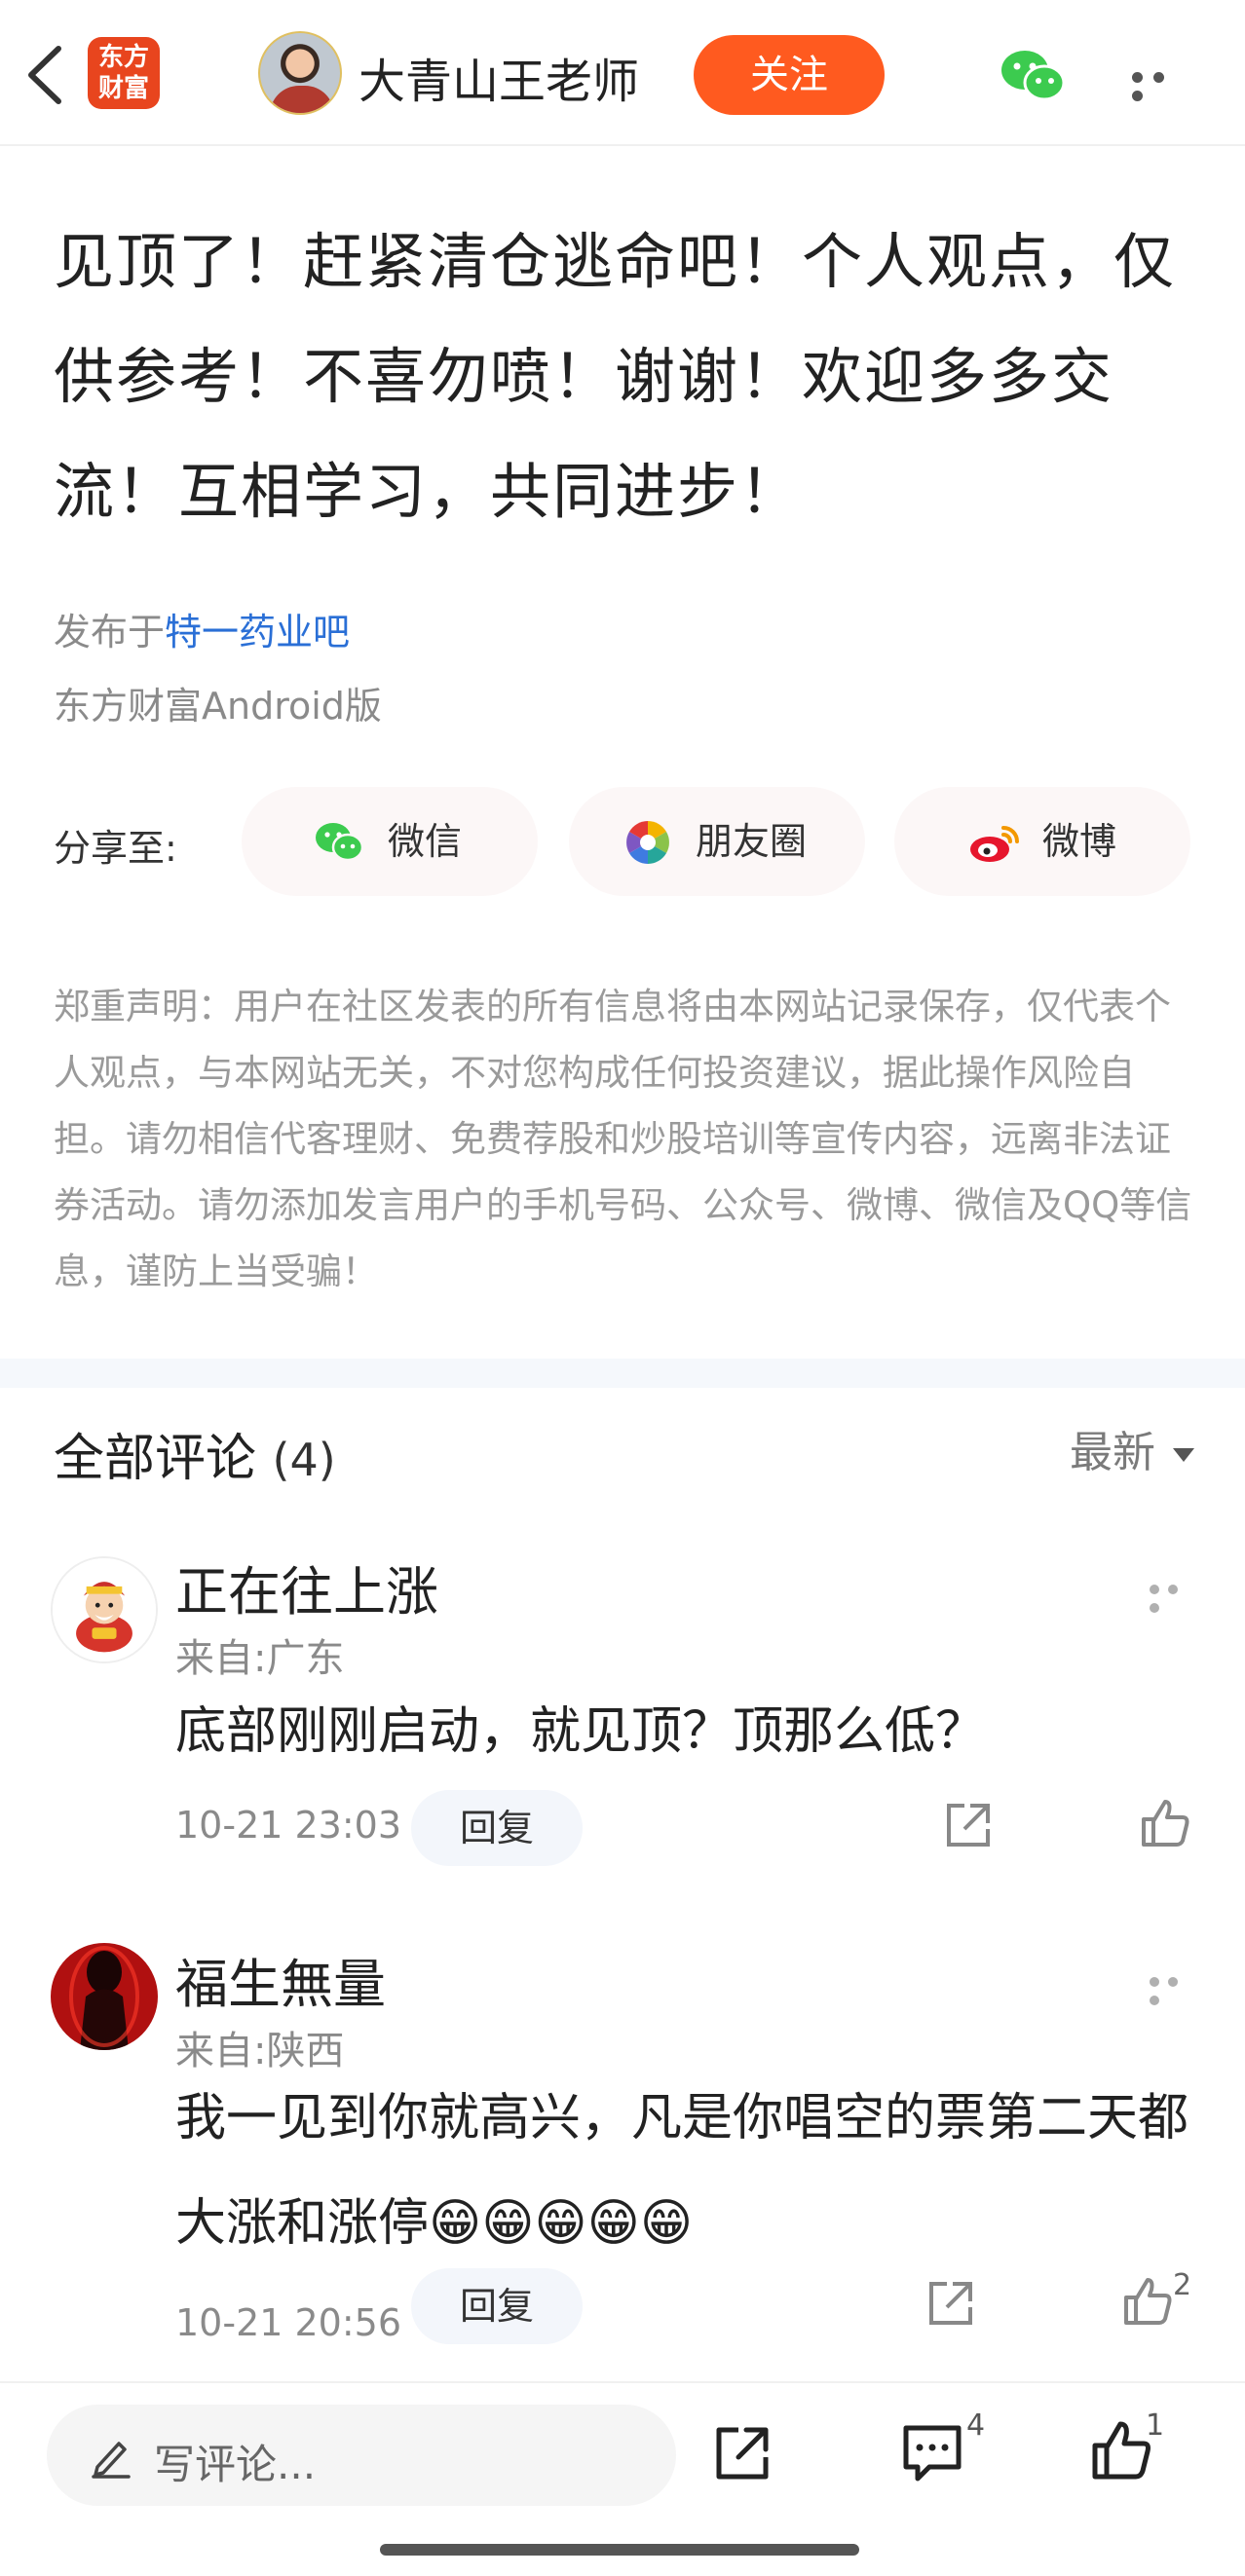 Image resolution: width=1245 pixels, height=2576 pixels. What do you see at coordinates (304, 1460) in the screenshot?
I see `comments-count: (4)` at bounding box center [304, 1460].